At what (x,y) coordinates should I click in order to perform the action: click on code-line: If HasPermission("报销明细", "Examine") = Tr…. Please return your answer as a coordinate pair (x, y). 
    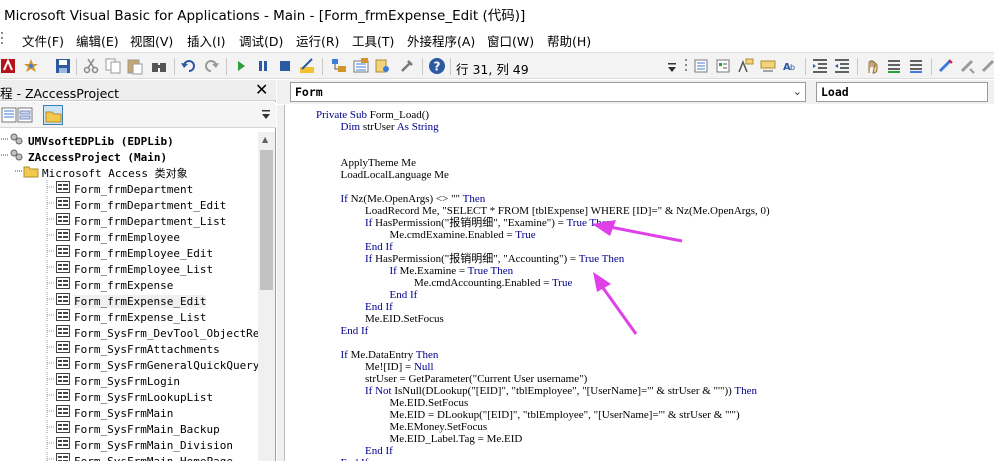
    Looking at the image, I should click on (488, 223).